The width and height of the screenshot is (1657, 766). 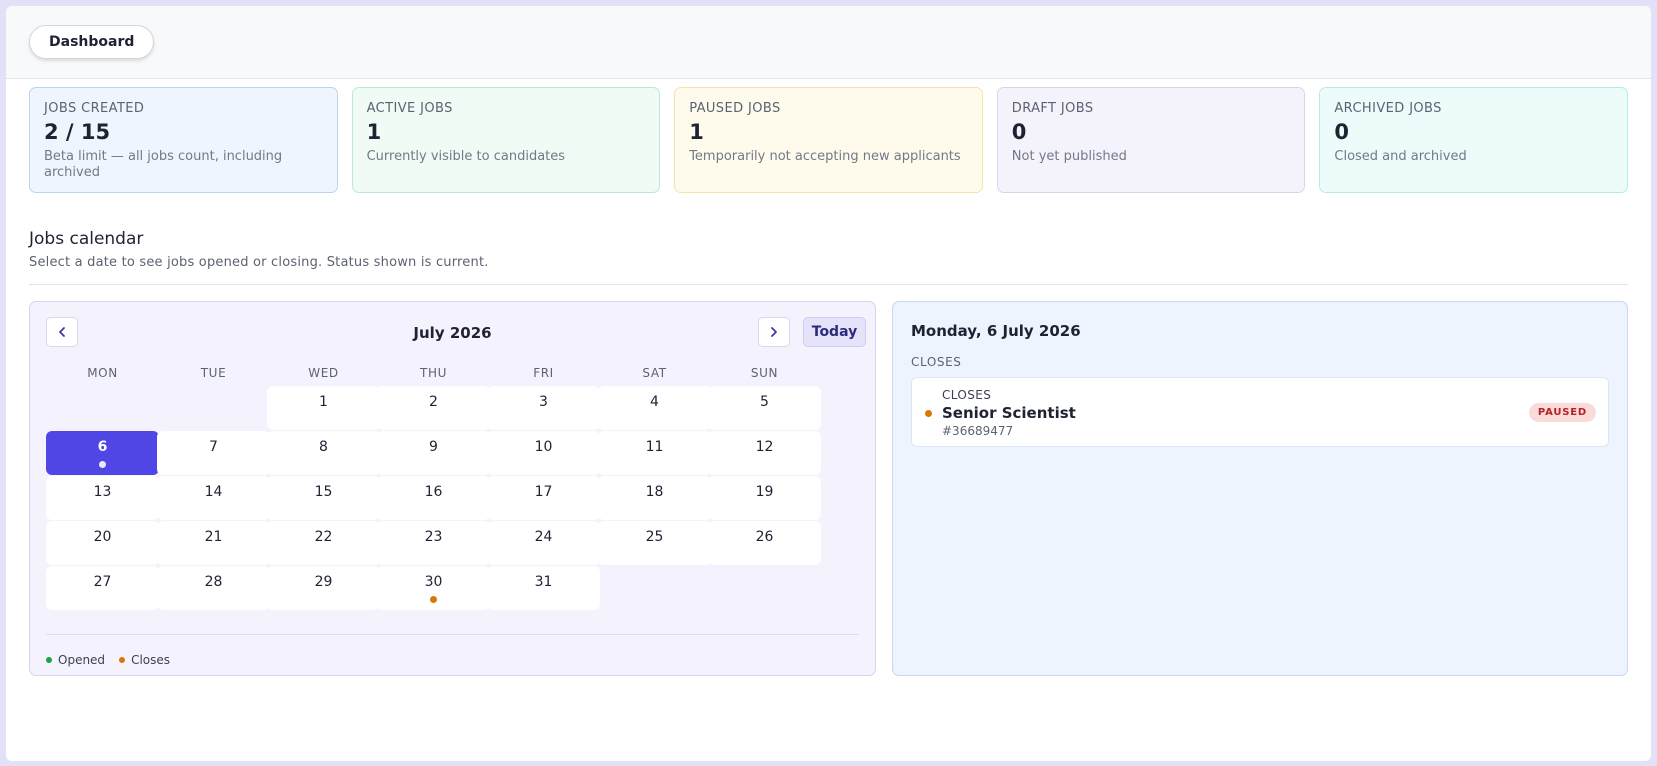 I want to click on weekday-header: FRI, so click(x=543, y=373).